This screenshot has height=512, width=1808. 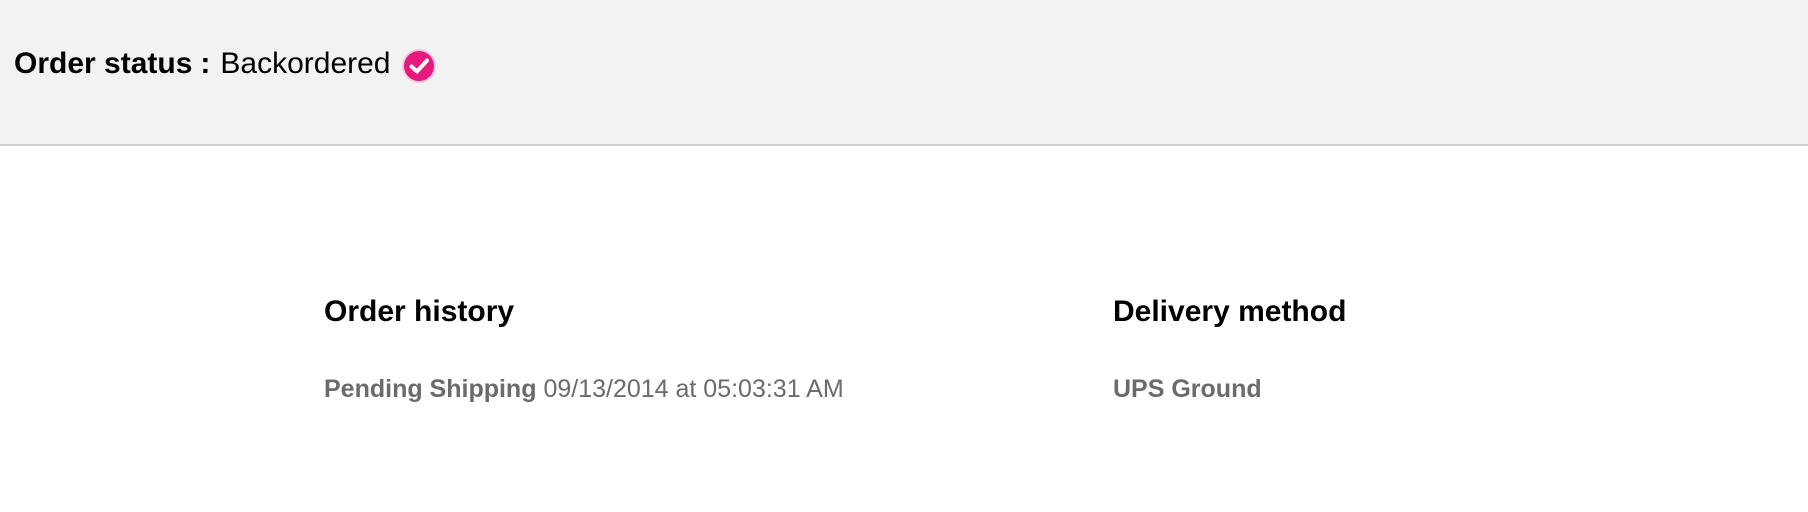 What do you see at coordinates (419, 311) in the screenshot?
I see `order-history-title: Order history` at bounding box center [419, 311].